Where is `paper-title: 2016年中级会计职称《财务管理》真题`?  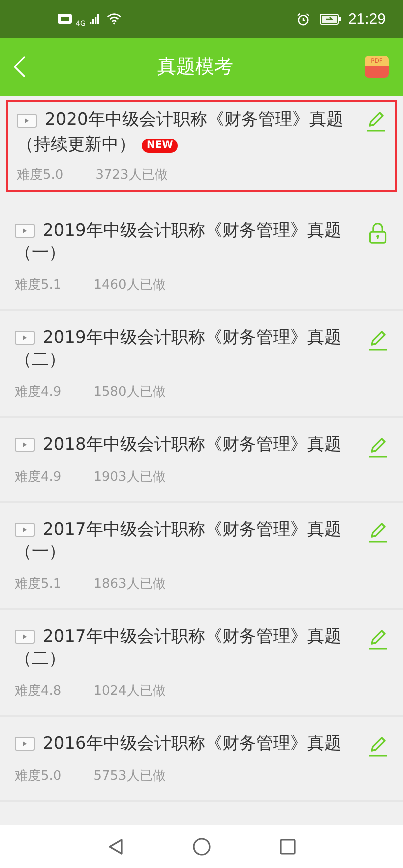 paper-title: 2016年中级会计职称《财务管理》真题 is located at coordinates (192, 744).